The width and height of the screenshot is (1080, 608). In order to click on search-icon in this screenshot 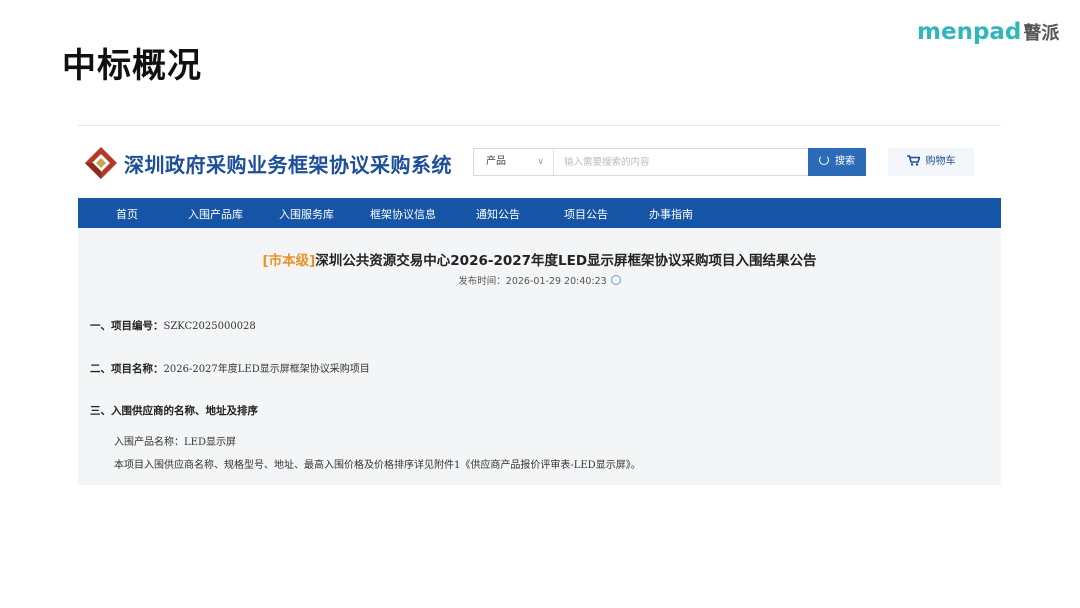, I will do `click(824, 160)`.